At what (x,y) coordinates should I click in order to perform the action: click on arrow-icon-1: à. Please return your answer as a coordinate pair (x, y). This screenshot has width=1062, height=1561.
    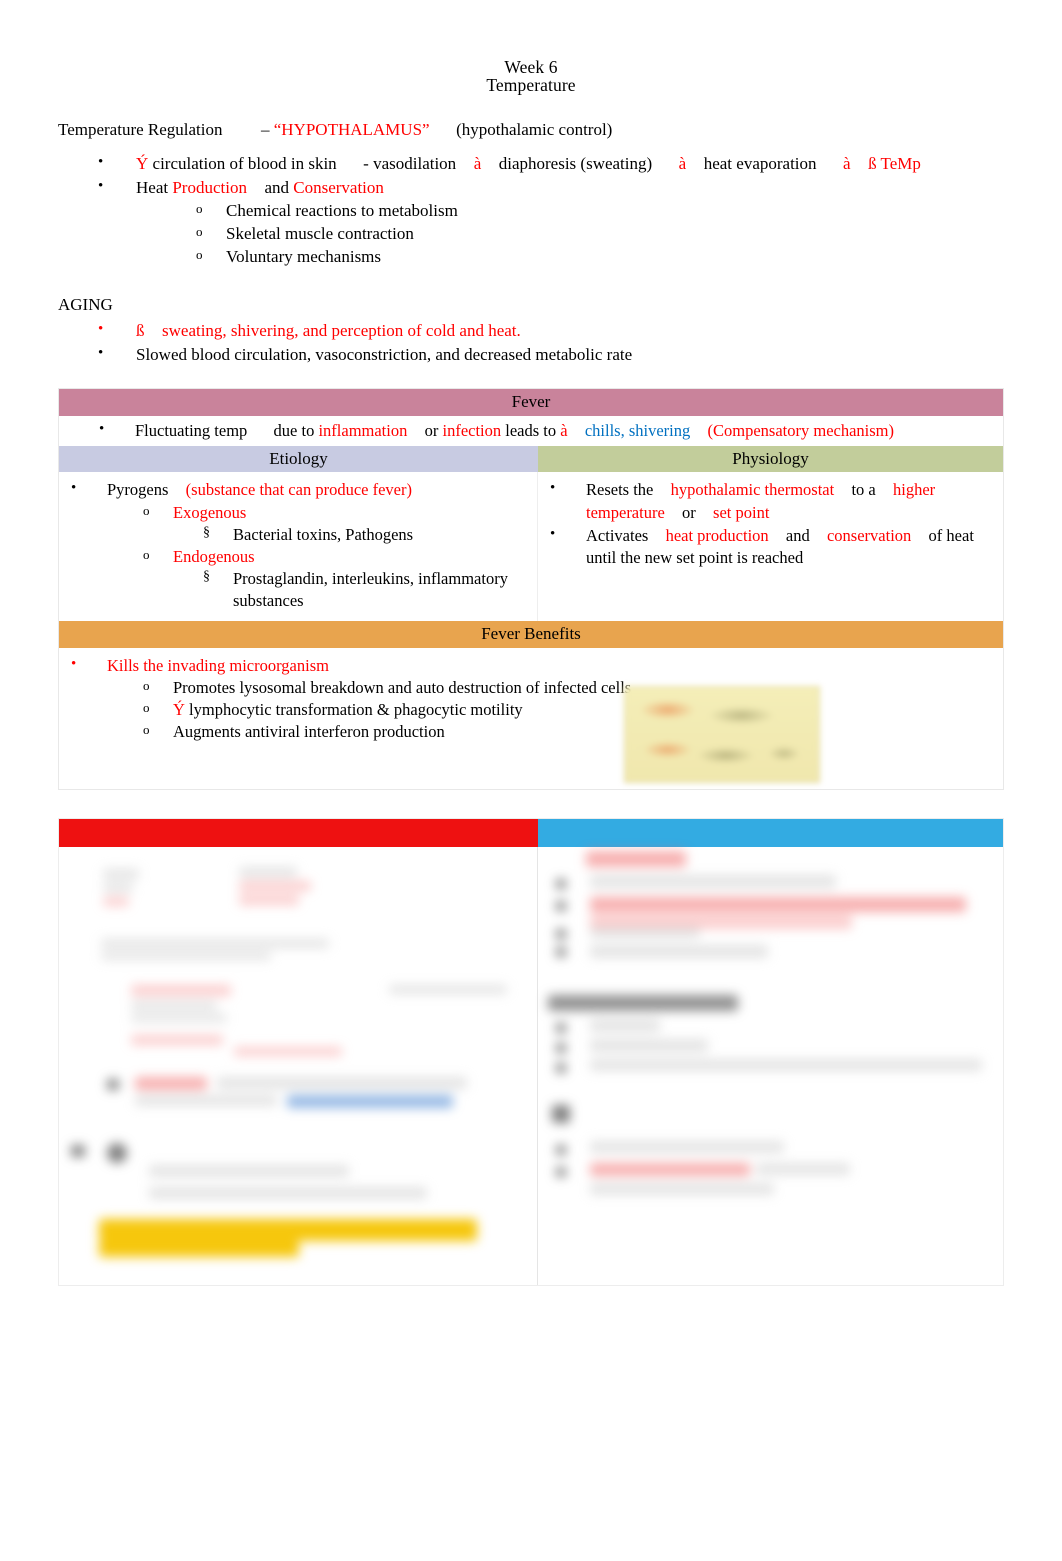
    Looking at the image, I should click on (477, 164).